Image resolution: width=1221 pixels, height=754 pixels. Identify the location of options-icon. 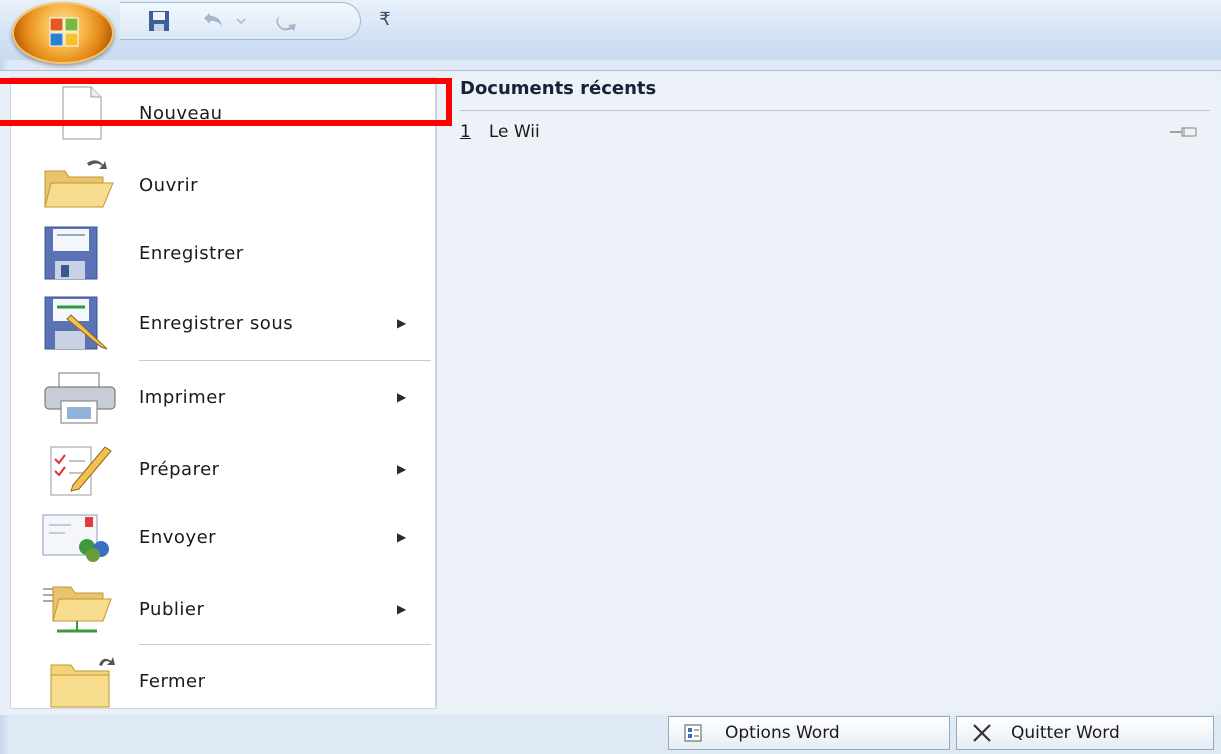
(693, 733).